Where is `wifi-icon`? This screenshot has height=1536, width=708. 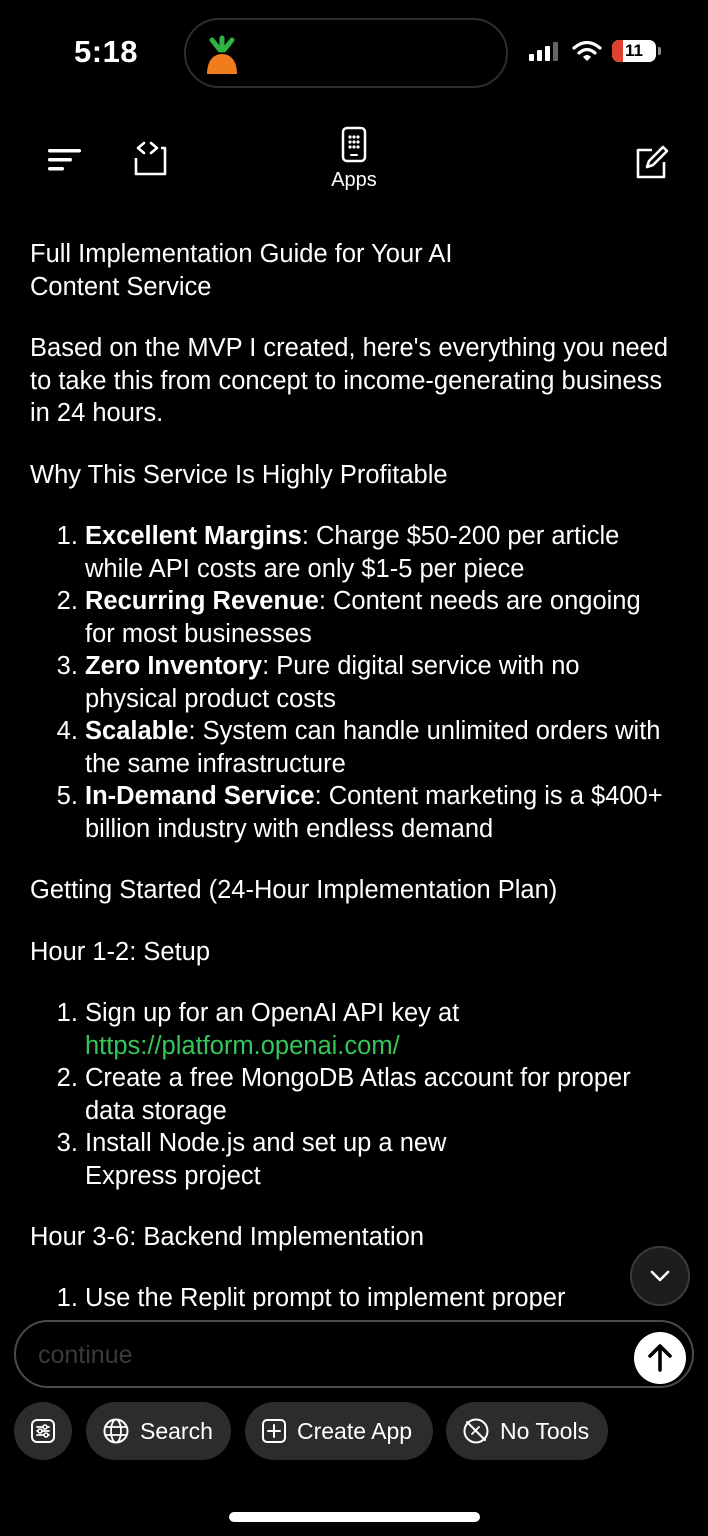
wifi-icon is located at coordinates (587, 50).